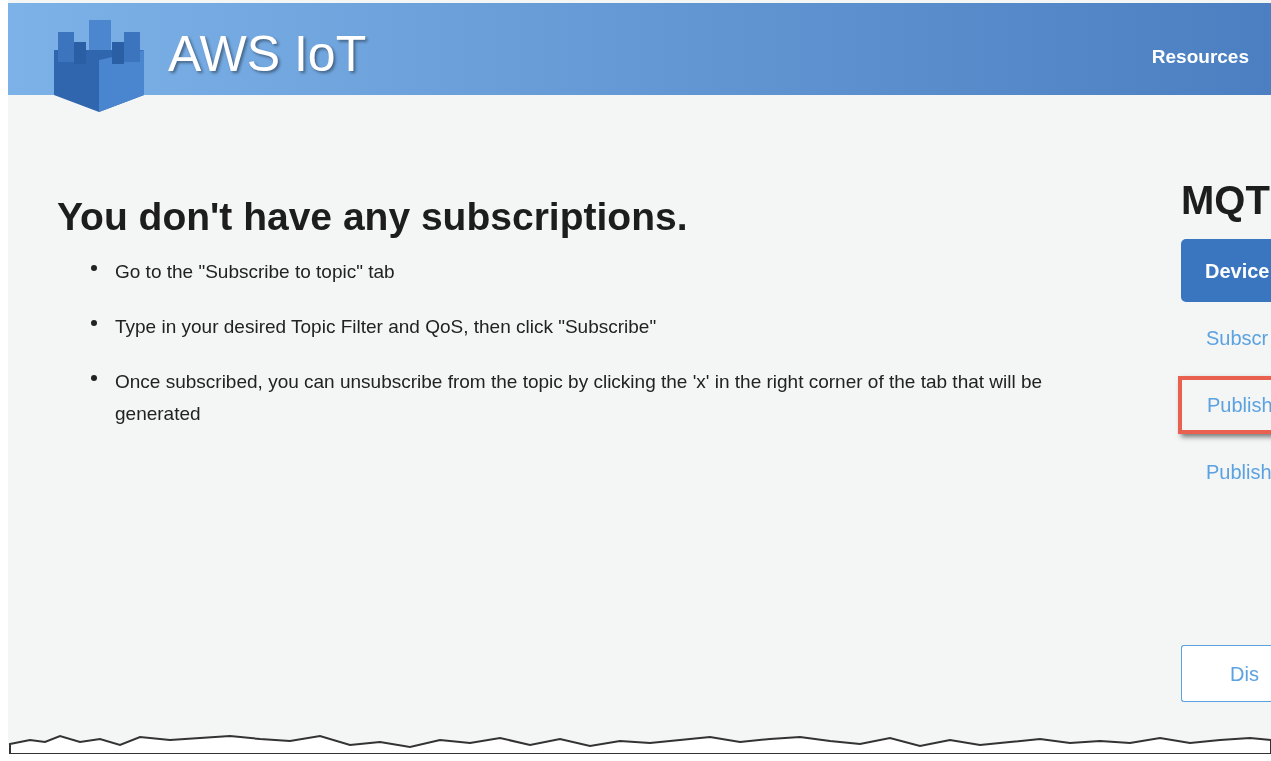 This screenshot has height=761, width=1271. Describe the element at coordinates (1226, 337) in the screenshot. I see `panel-tab: Subscr` at that location.